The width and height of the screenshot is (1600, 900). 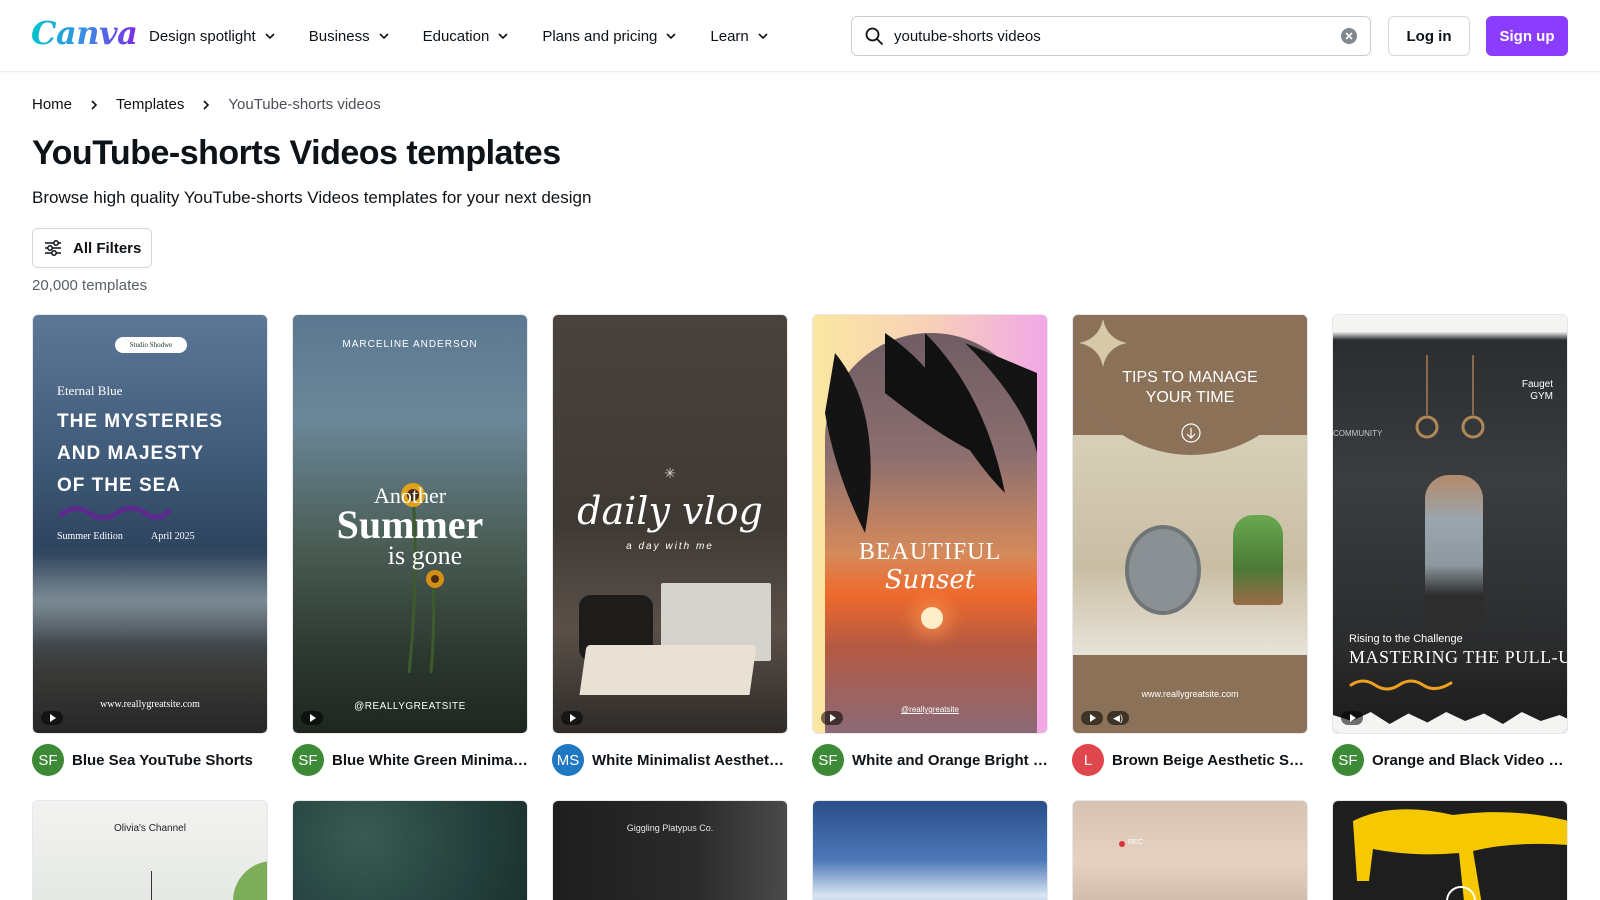 I want to click on search-icon, so click(x=874, y=36).